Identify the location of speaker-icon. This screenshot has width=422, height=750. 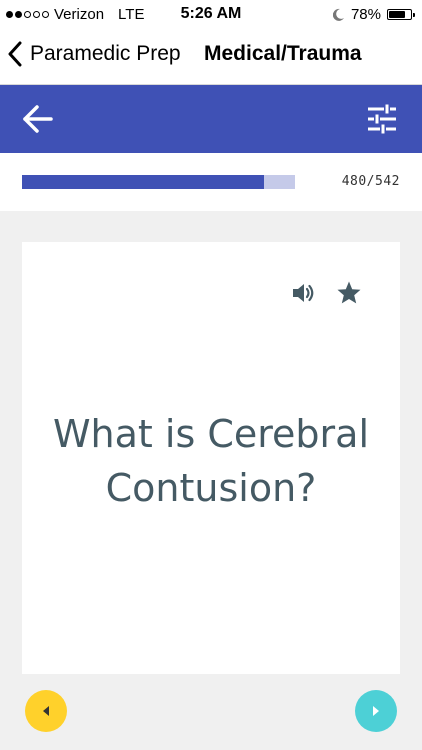
(303, 293).